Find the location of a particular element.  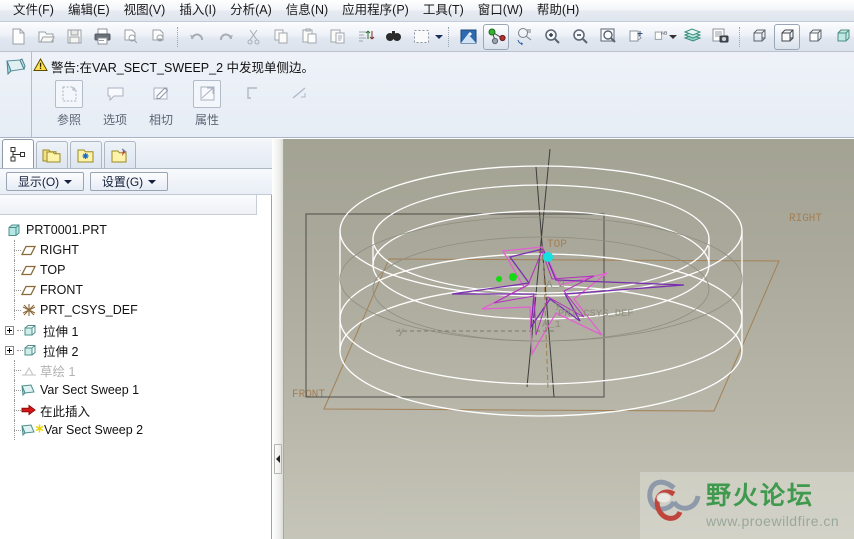

repaint-icon is located at coordinates (468, 37).